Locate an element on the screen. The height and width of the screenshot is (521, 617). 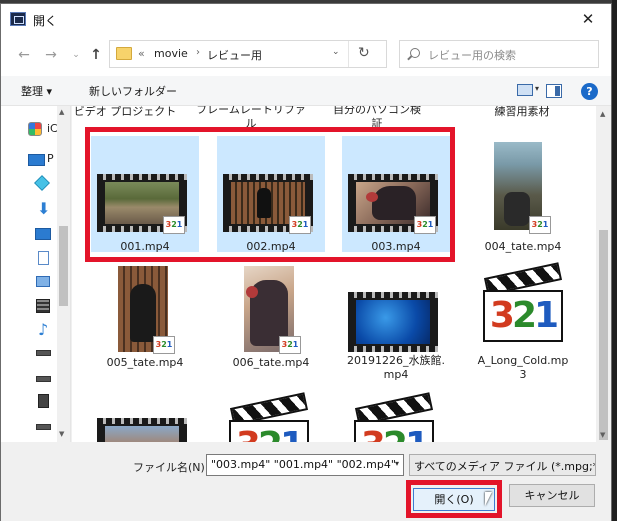
app-icon is located at coordinates (18, 19).